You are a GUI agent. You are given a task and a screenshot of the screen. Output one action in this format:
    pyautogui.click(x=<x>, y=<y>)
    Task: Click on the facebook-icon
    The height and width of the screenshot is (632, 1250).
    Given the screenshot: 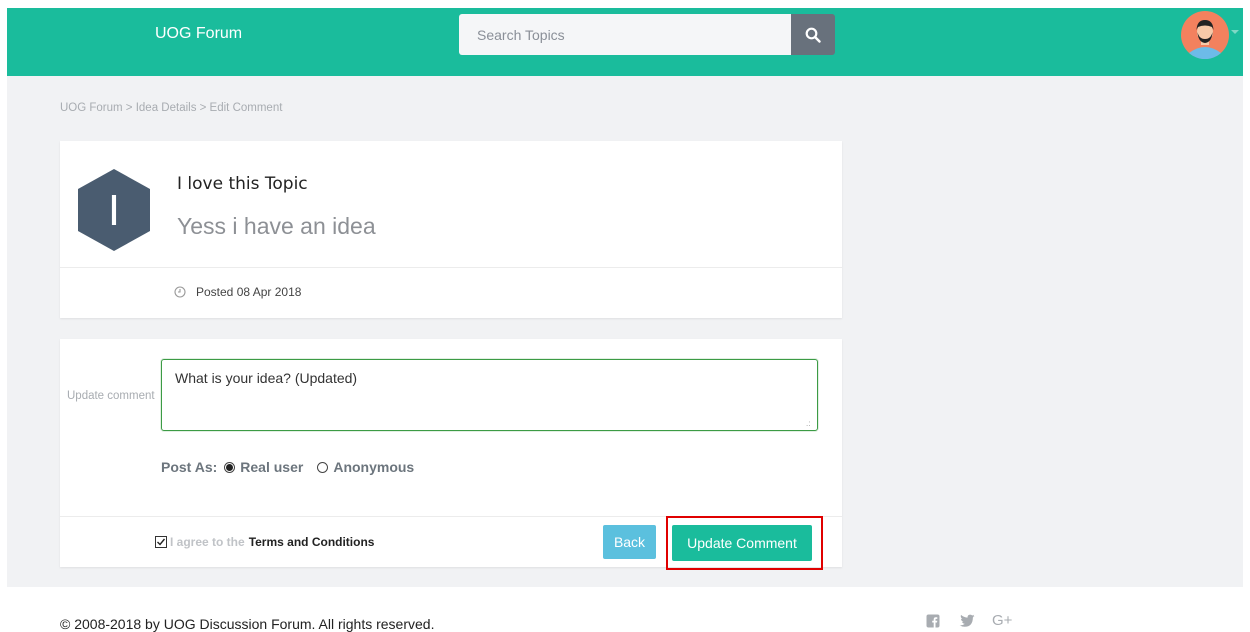 What is the action you would take?
    pyautogui.click(x=933, y=621)
    